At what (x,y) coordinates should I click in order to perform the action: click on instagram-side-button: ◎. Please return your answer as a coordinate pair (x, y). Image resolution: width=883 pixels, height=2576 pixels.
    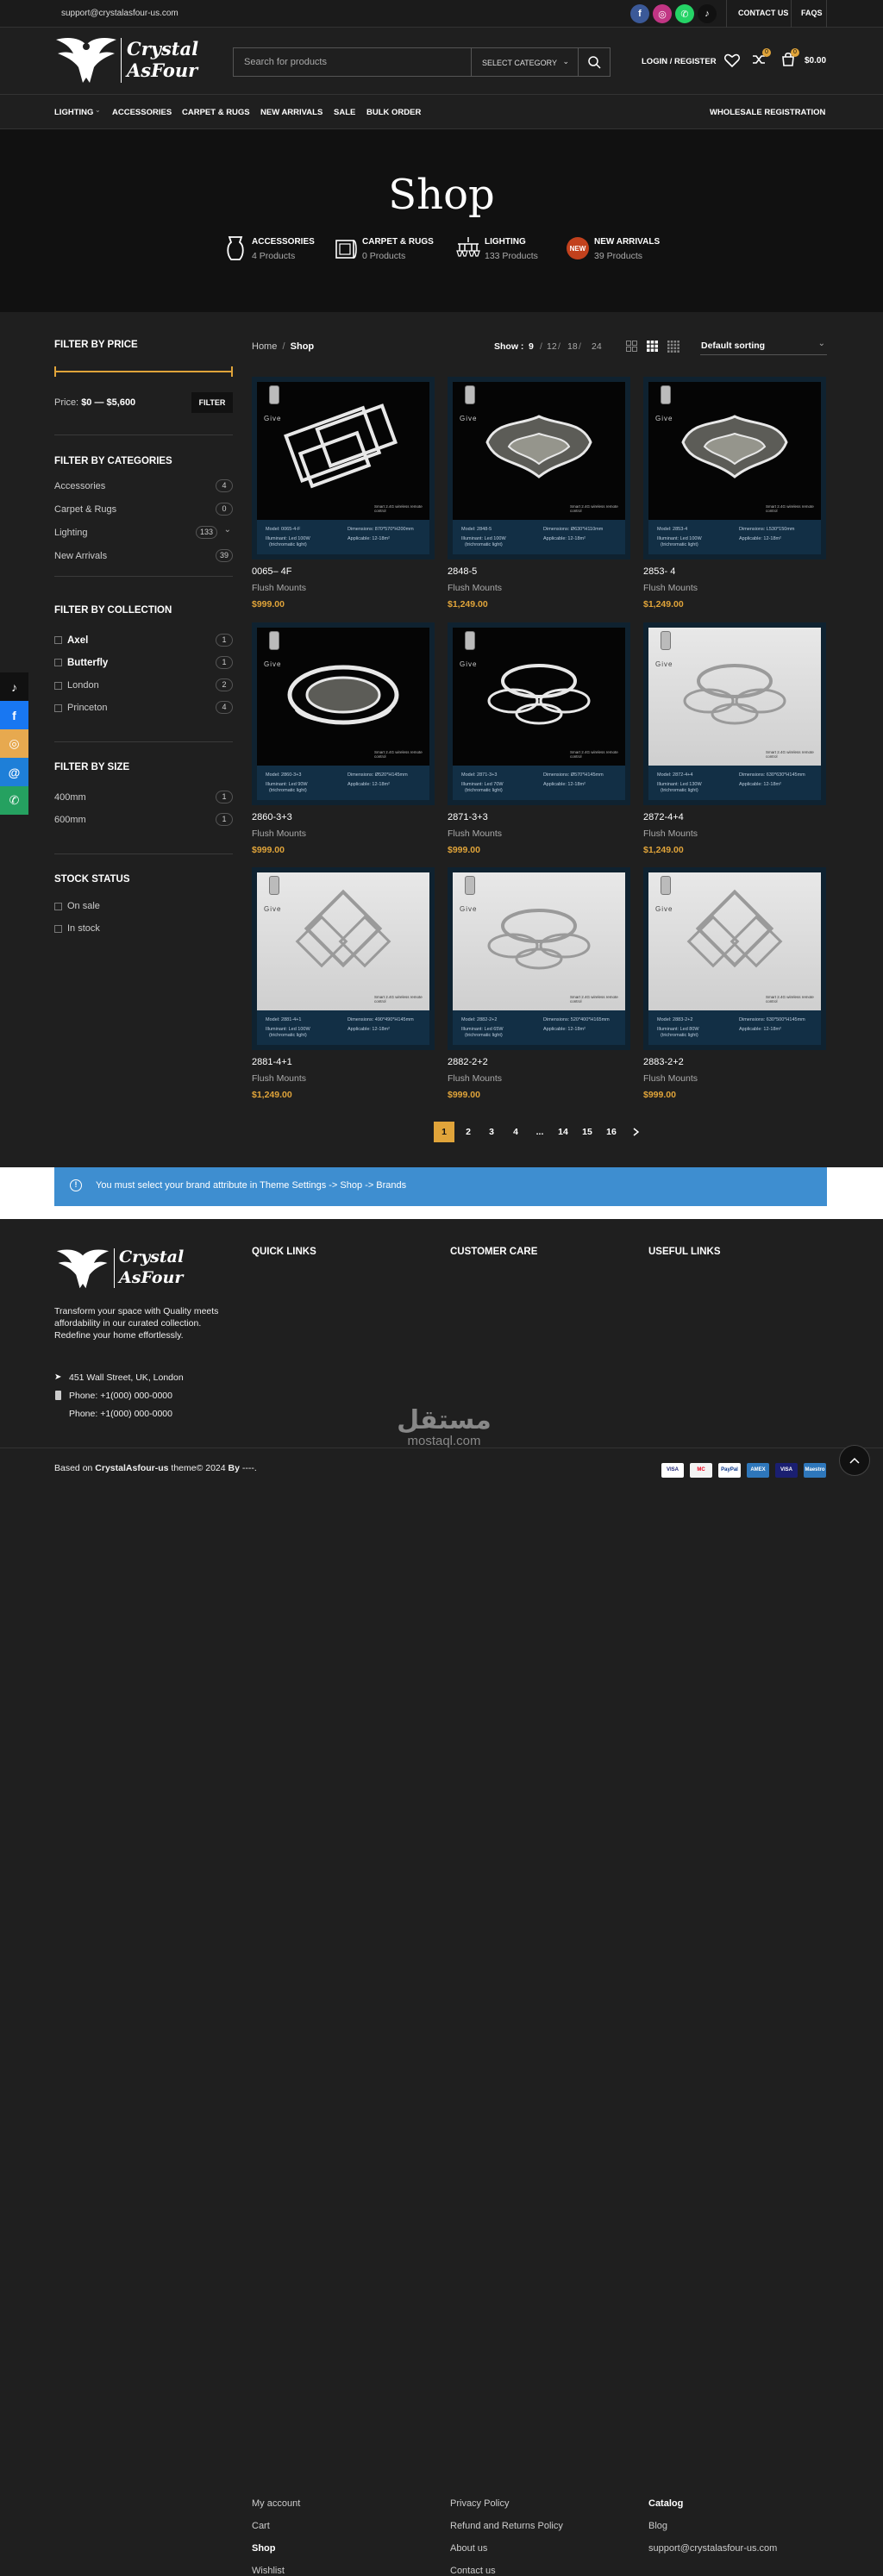
    Looking at the image, I should click on (14, 743).